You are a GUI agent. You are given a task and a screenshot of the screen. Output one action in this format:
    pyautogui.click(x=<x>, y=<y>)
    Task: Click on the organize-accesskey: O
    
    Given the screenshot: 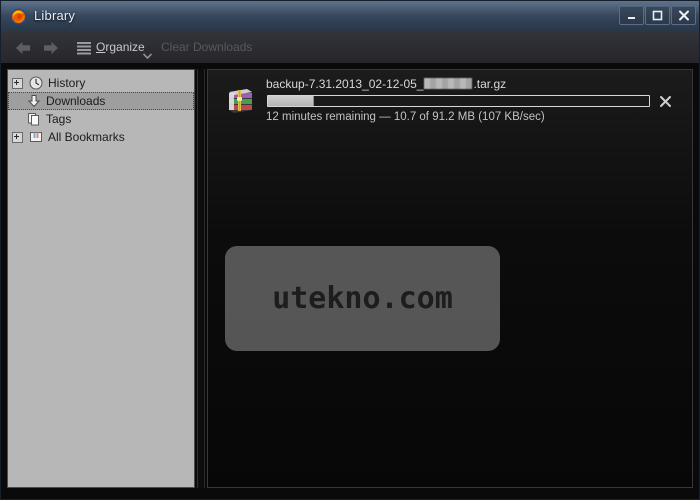 What is the action you would take?
    pyautogui.click(x=101, y=47)
    